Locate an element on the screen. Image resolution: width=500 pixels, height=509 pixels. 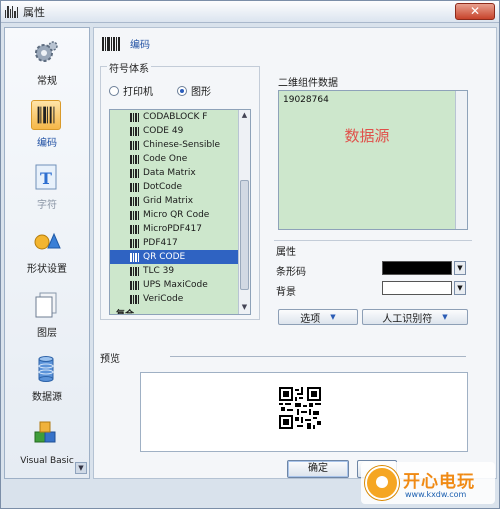
data-scrollbar is located at coordinates (461, 160).